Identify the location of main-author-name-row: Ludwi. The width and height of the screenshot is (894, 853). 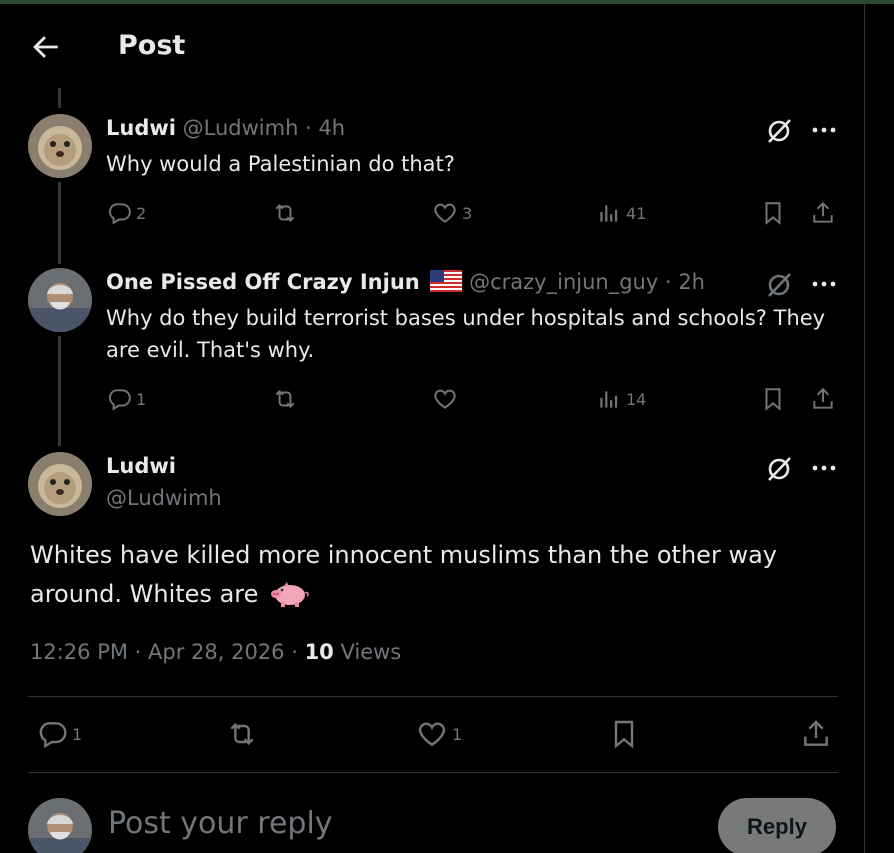
(141, 466).